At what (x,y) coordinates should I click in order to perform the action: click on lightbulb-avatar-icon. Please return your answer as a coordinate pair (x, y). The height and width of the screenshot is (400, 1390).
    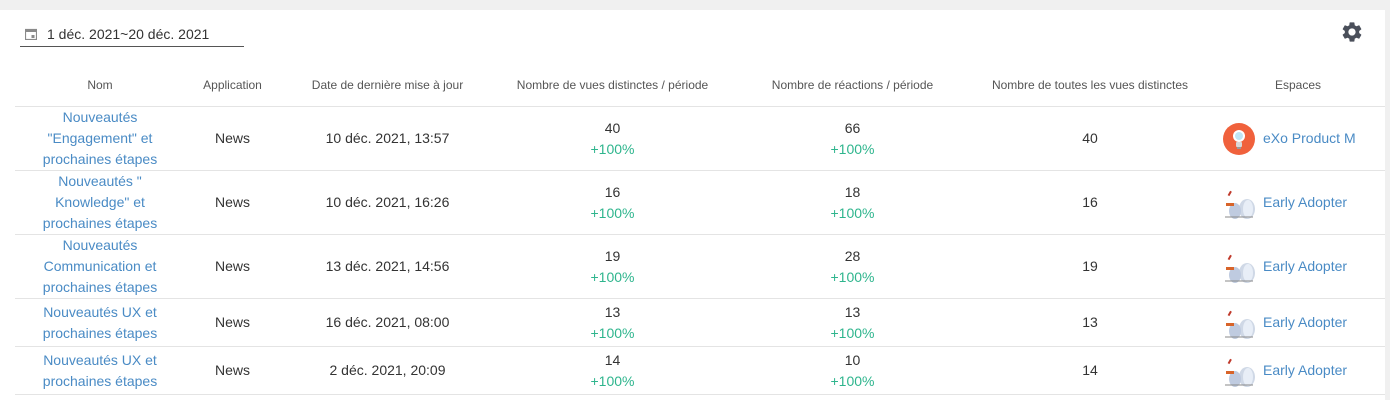
    Looking at the image, I should click on (1239, 138).